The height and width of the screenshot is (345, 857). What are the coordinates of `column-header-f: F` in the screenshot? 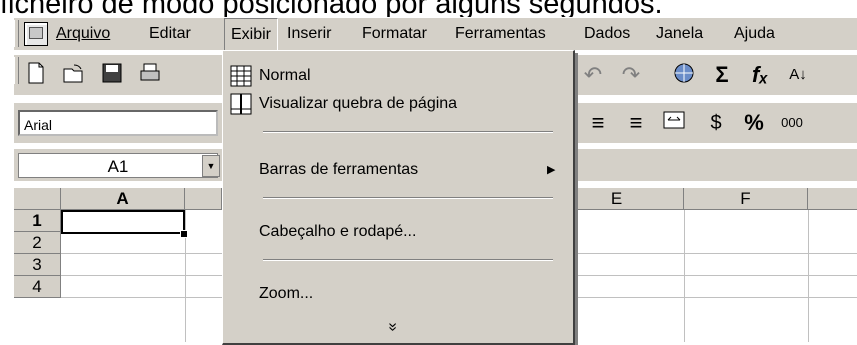 It's located at (746, 199).